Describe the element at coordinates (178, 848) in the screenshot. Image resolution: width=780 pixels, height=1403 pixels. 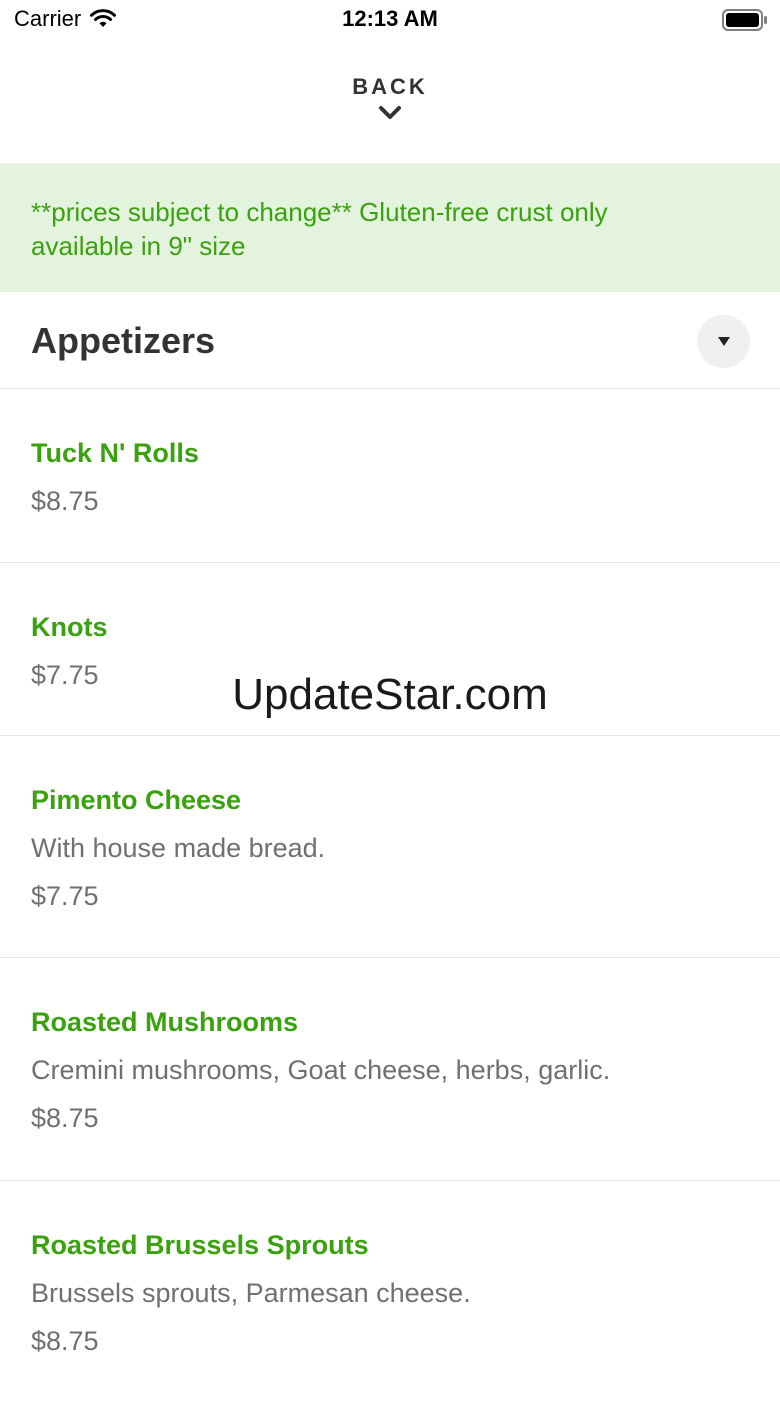
I see `item-description: With house made bread.` at that location.